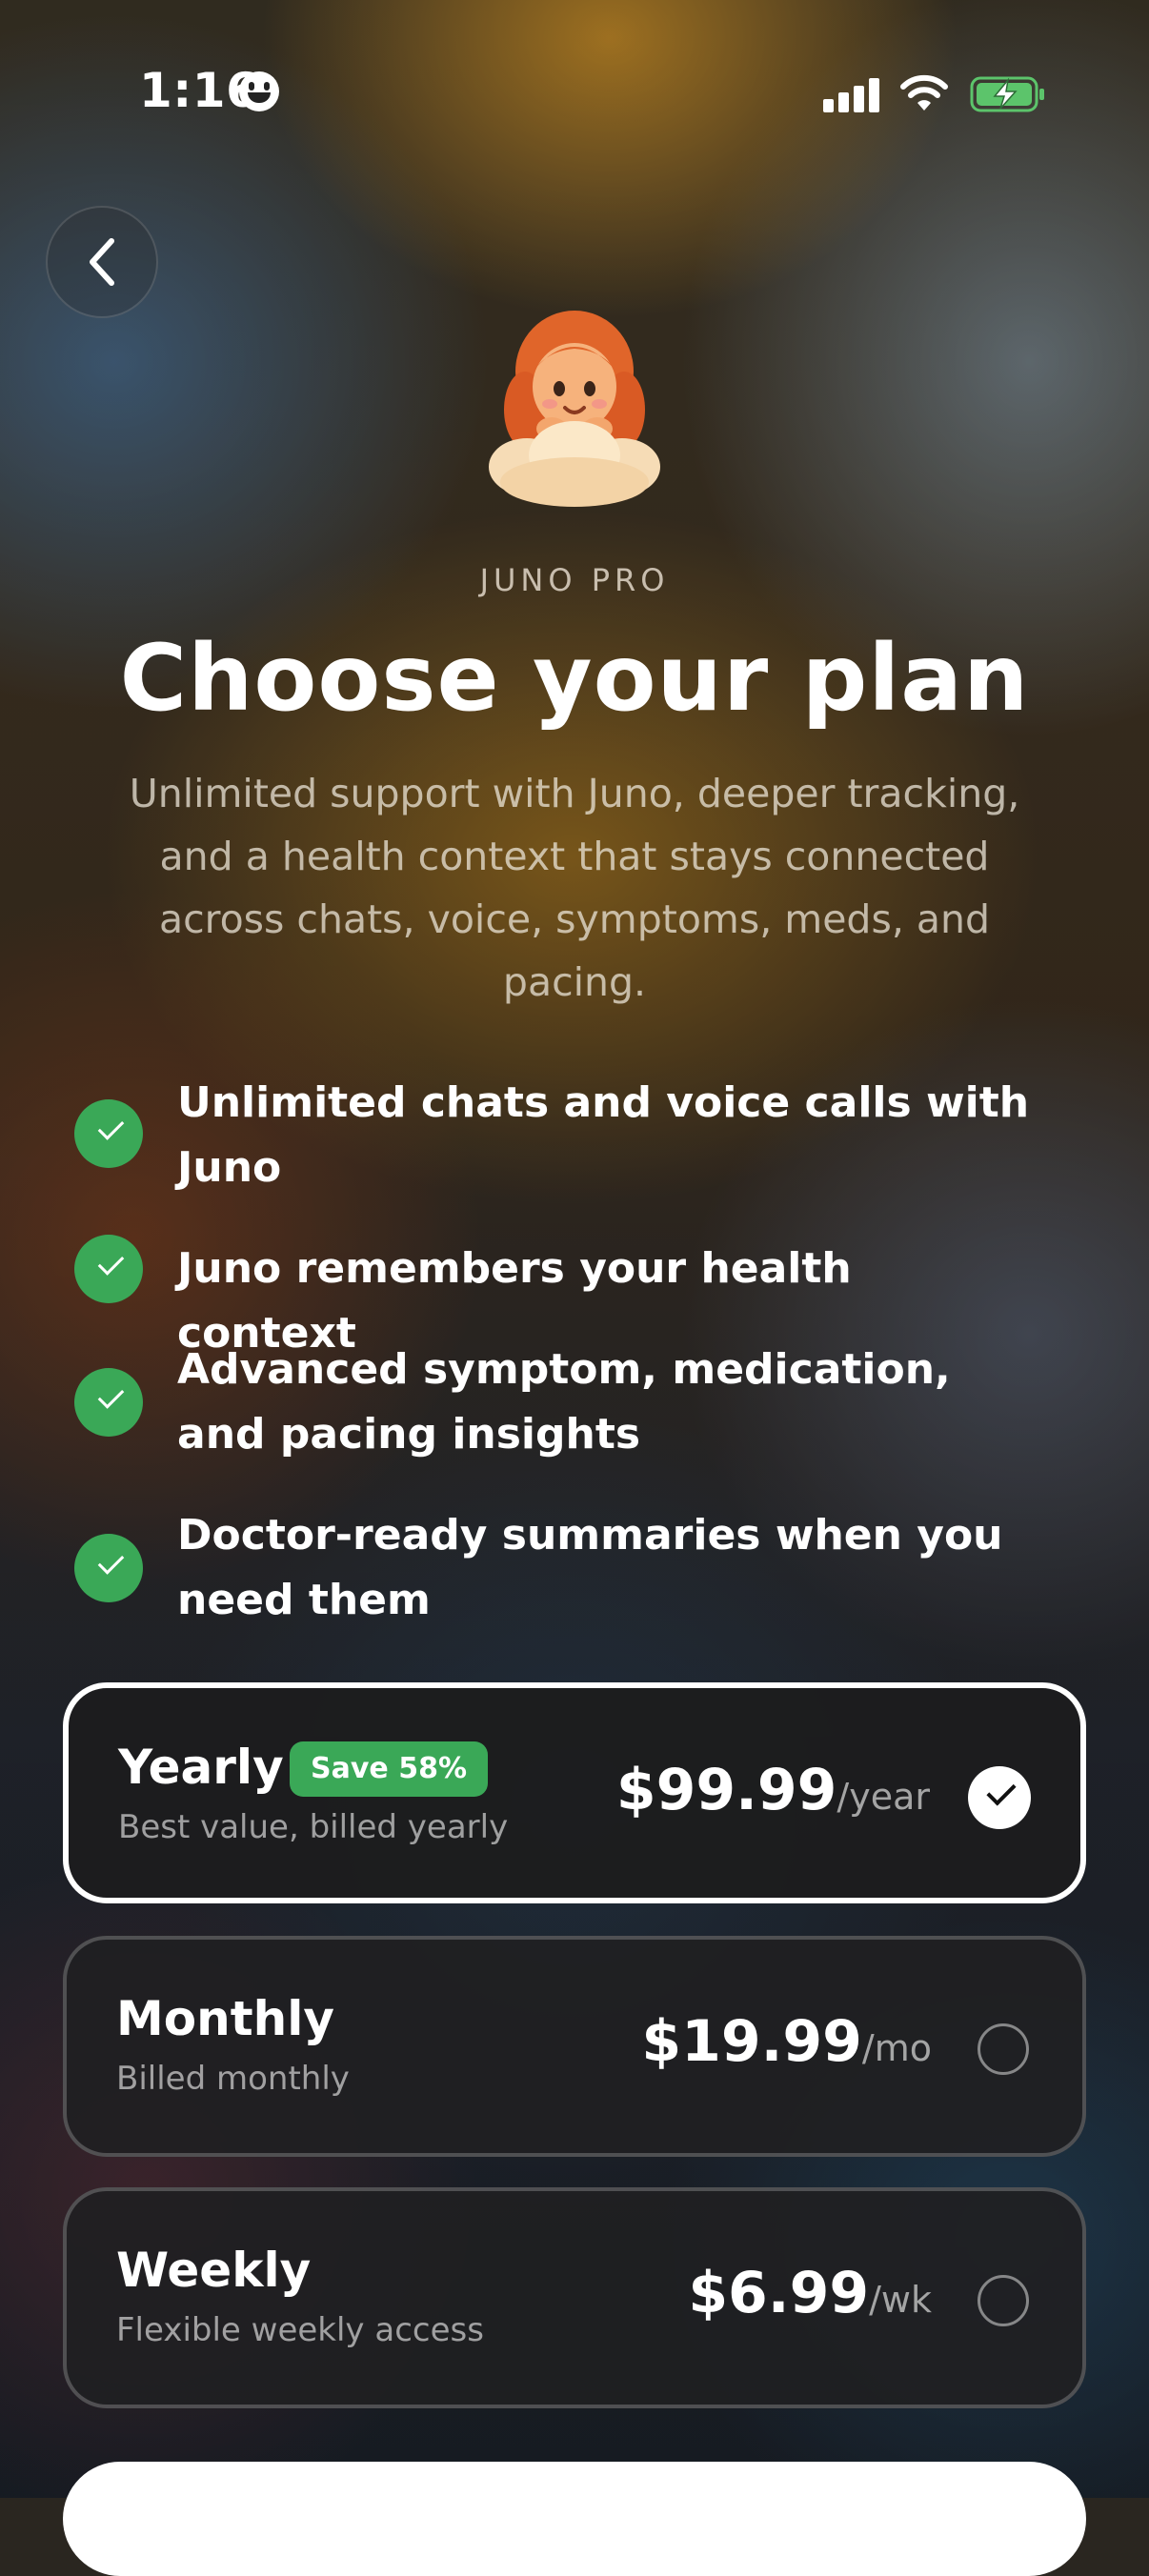  I want to click on plan-price: $19.99/mo, so click(786, 2041).